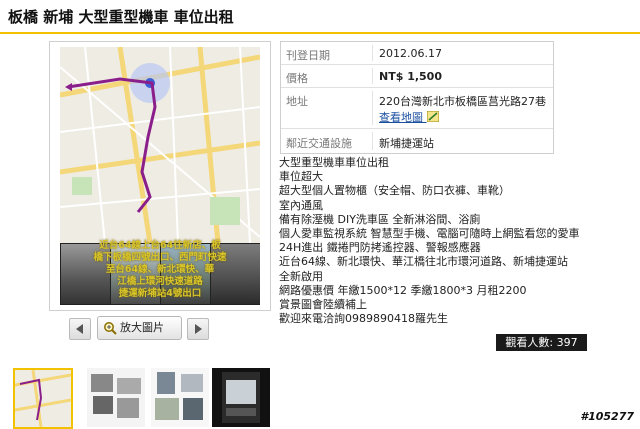 This screenshot has width=640, height=429. I want to click on magnifier-icon, so click(110, 328).